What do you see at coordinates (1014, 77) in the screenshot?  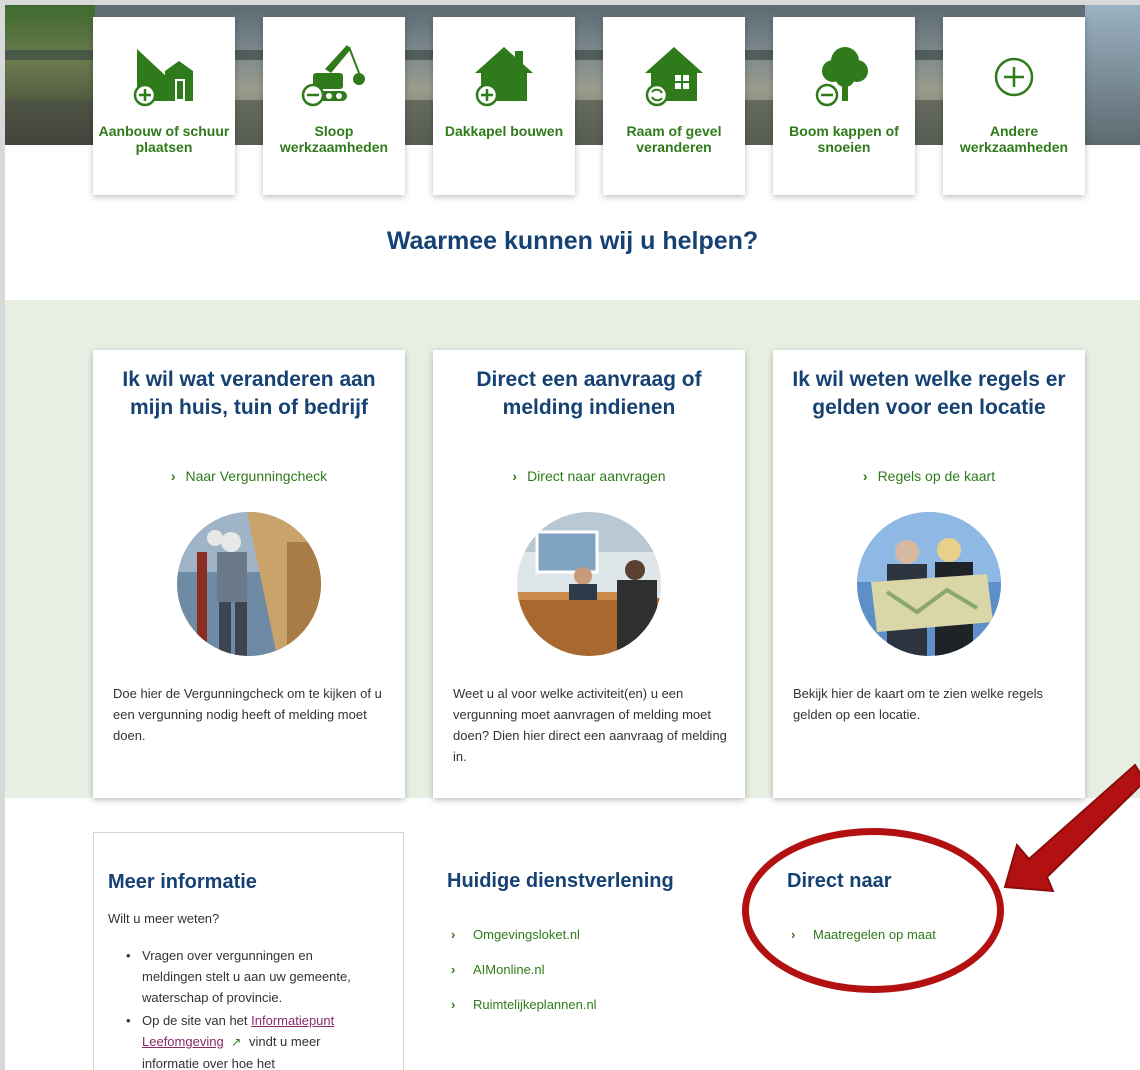 I see `plus-circle-icon` at bounding box center [1014, 77].